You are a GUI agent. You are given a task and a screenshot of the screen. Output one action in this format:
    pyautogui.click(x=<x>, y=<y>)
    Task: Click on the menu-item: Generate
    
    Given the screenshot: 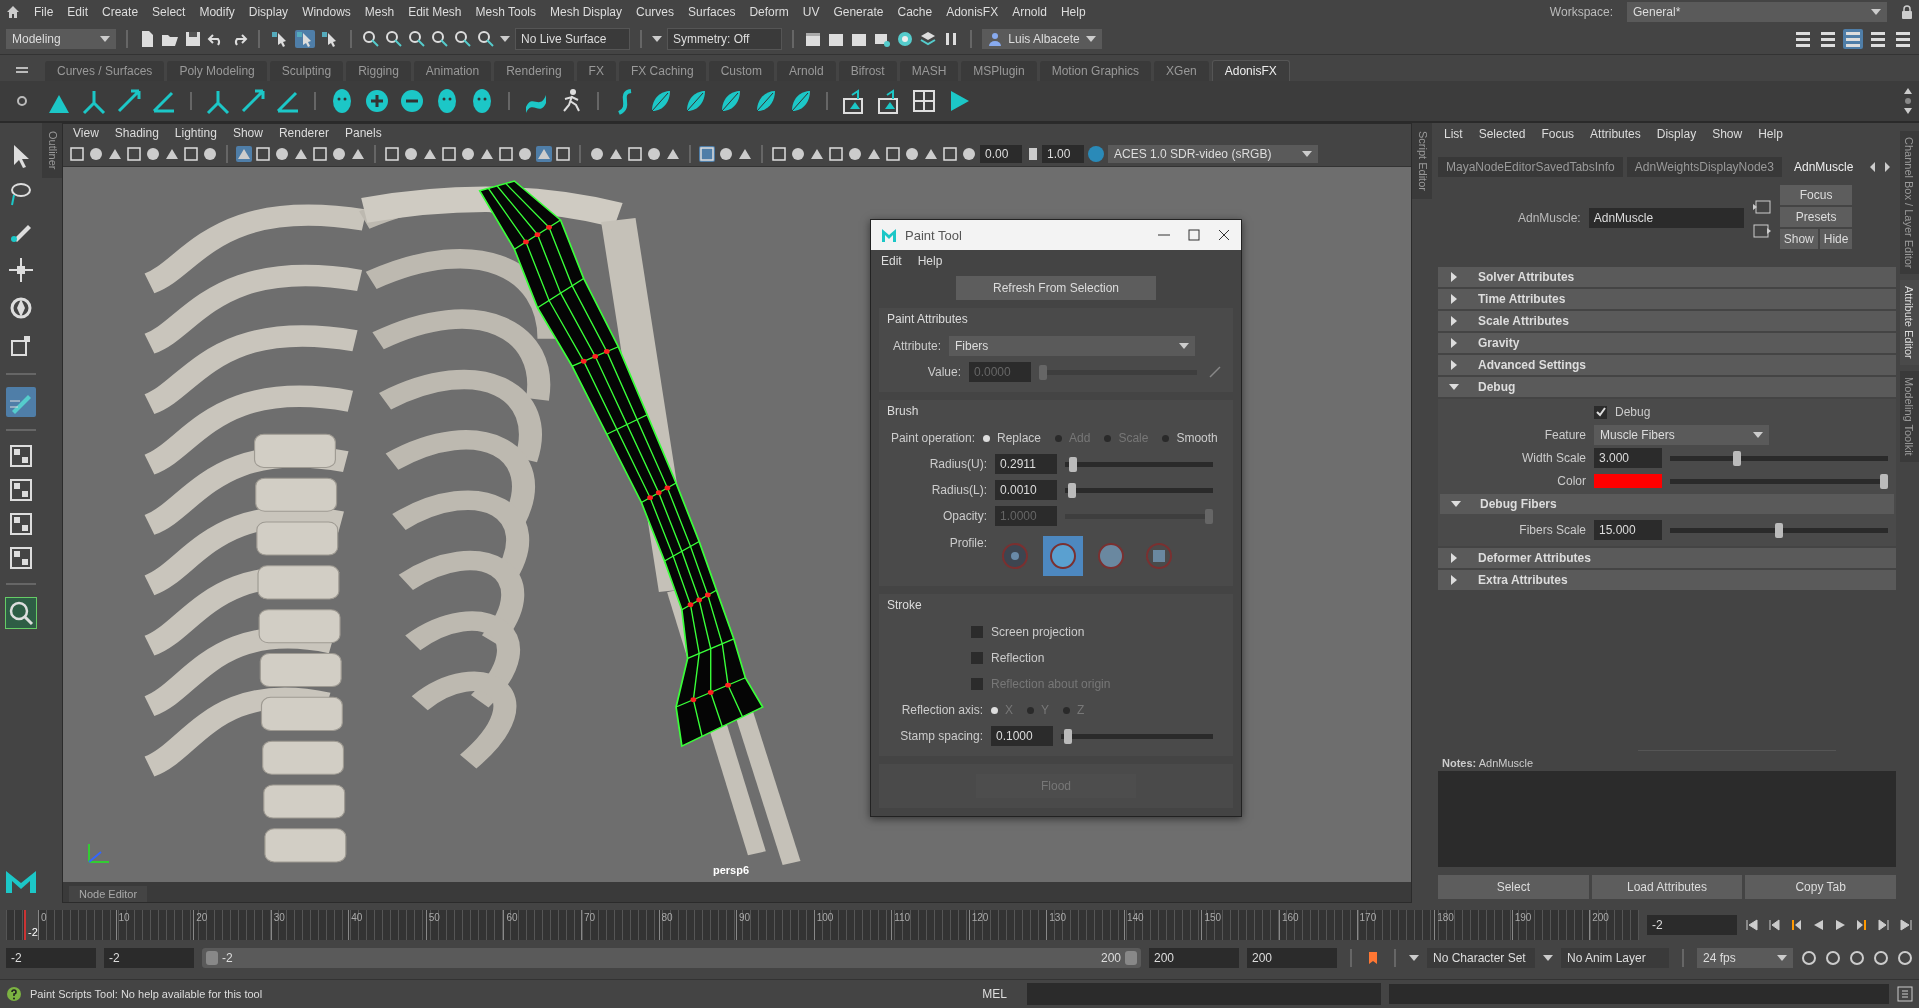 What is the action you would take?
    pyautogui.click(x=858, y=12)
    